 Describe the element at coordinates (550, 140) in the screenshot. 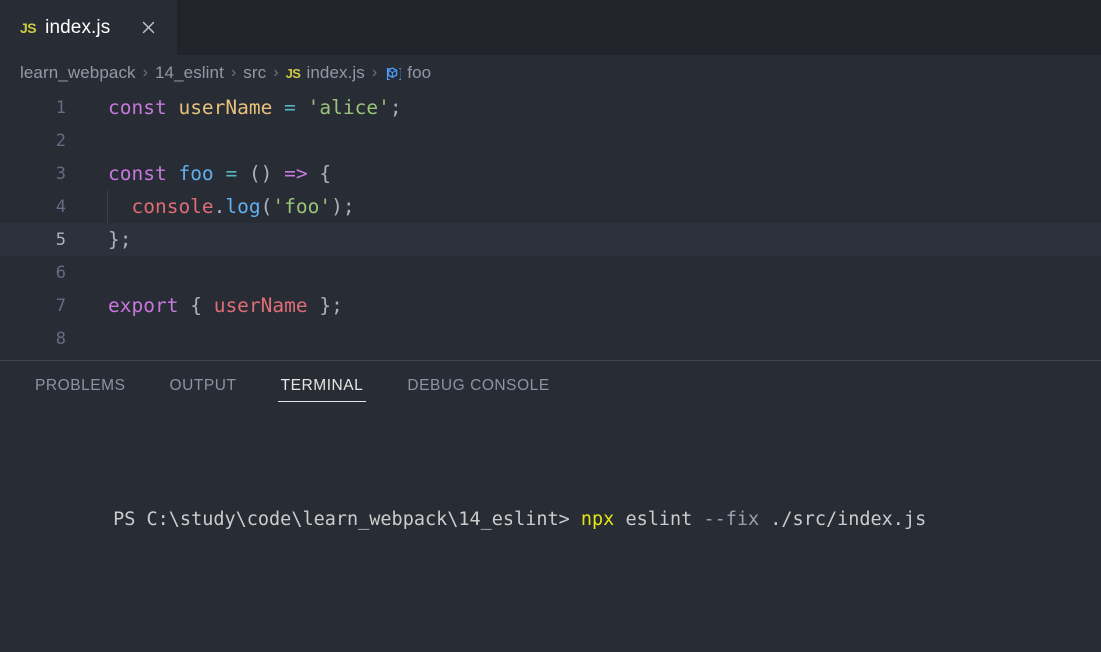

I see `code-line-2: 2` at that location.